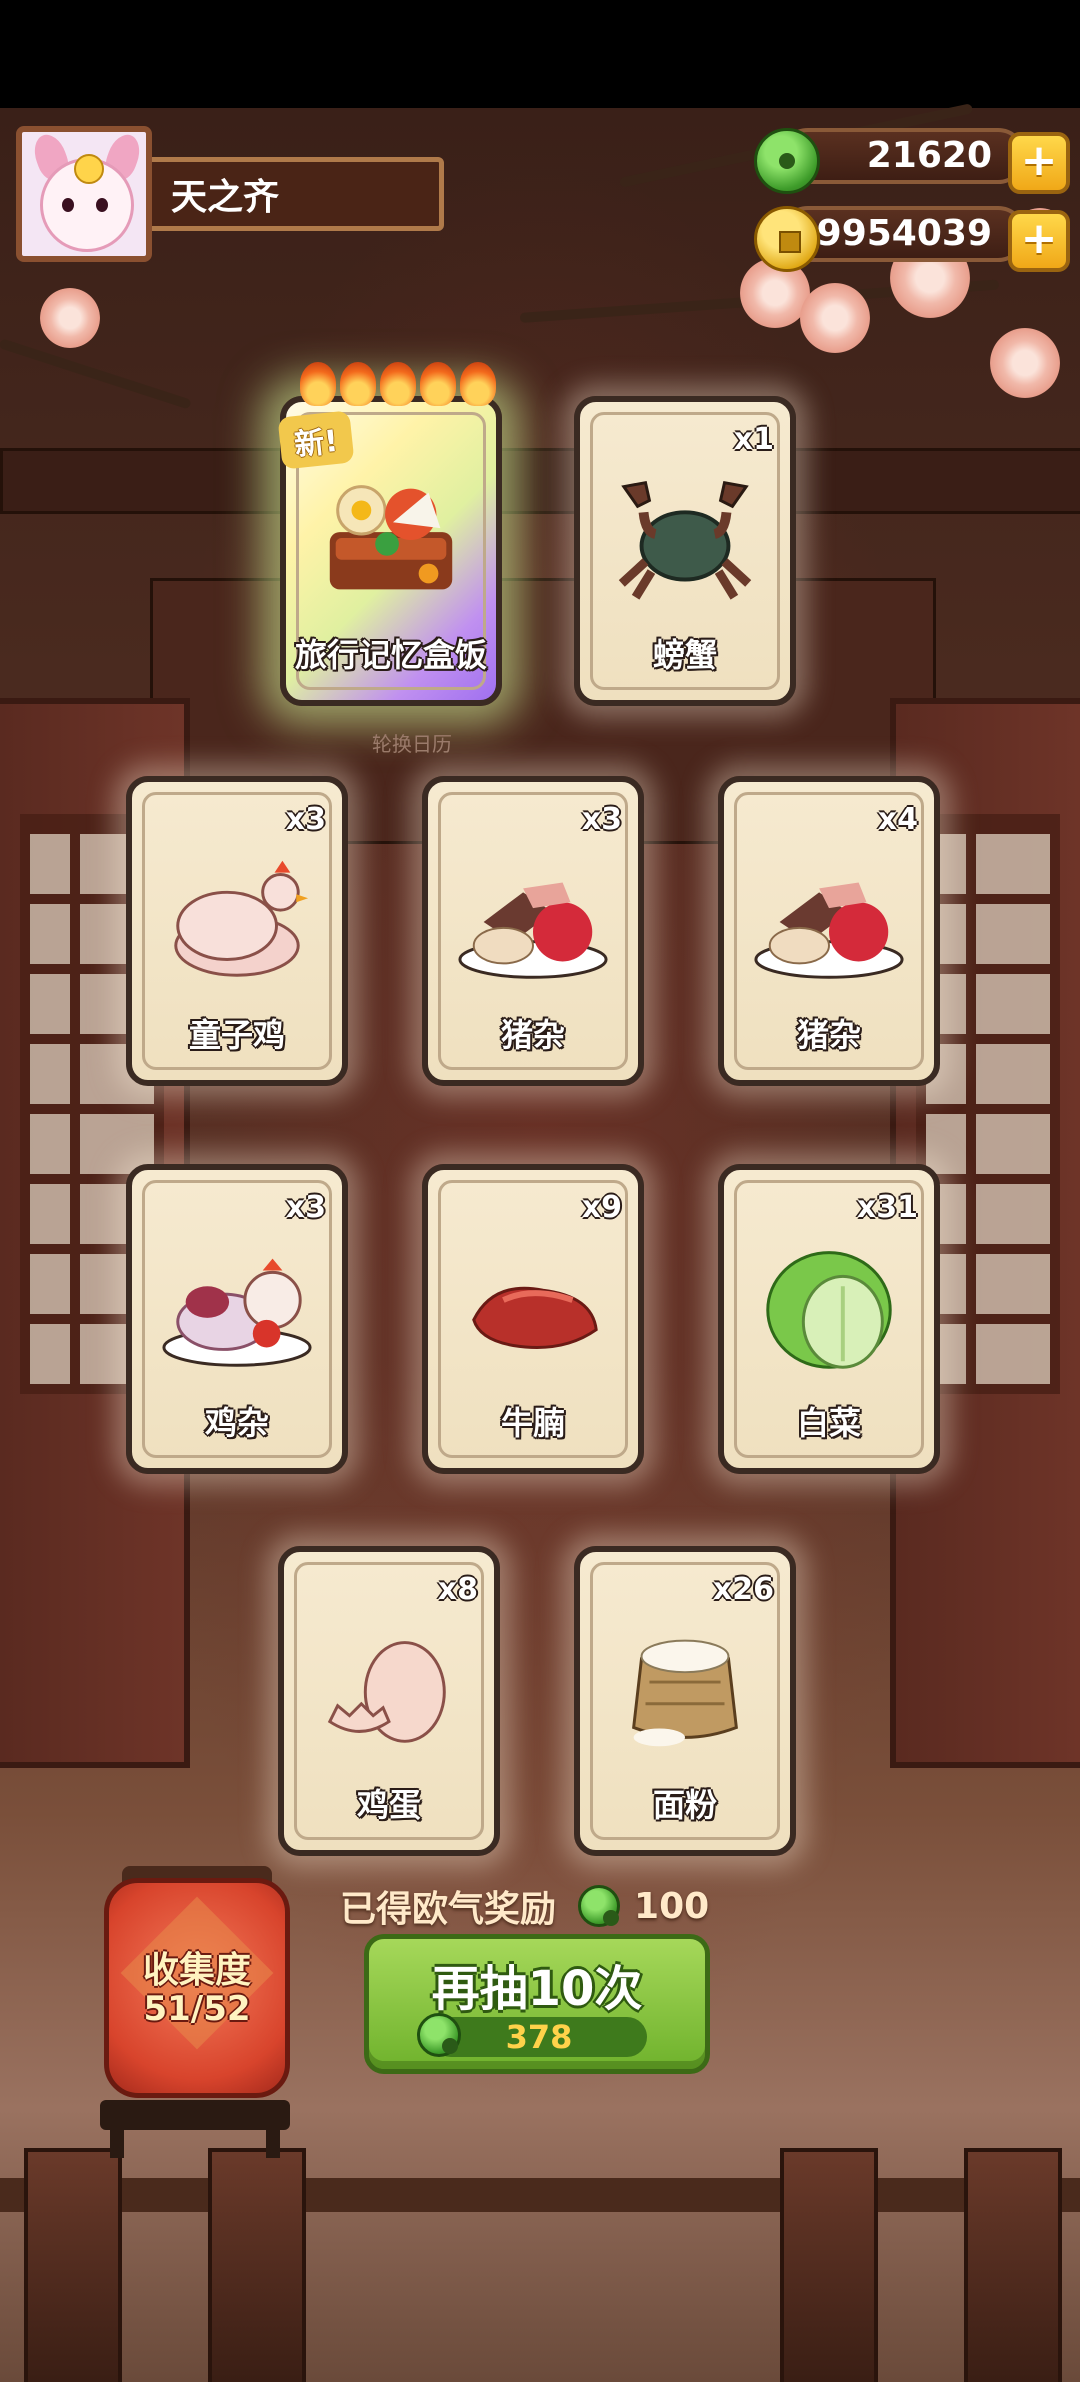  I want to click on card-count: x31, so click(887, 1207).